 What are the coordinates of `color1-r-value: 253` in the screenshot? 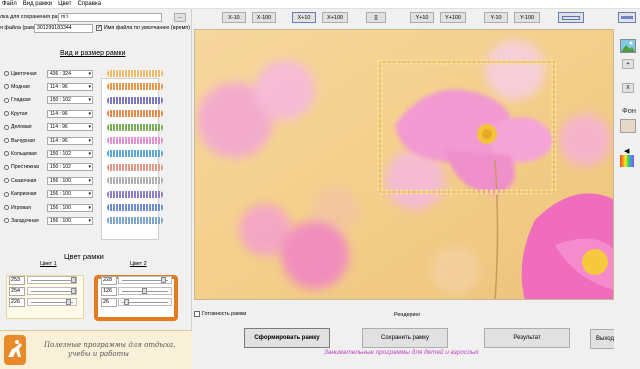 It's located at (17, 280).